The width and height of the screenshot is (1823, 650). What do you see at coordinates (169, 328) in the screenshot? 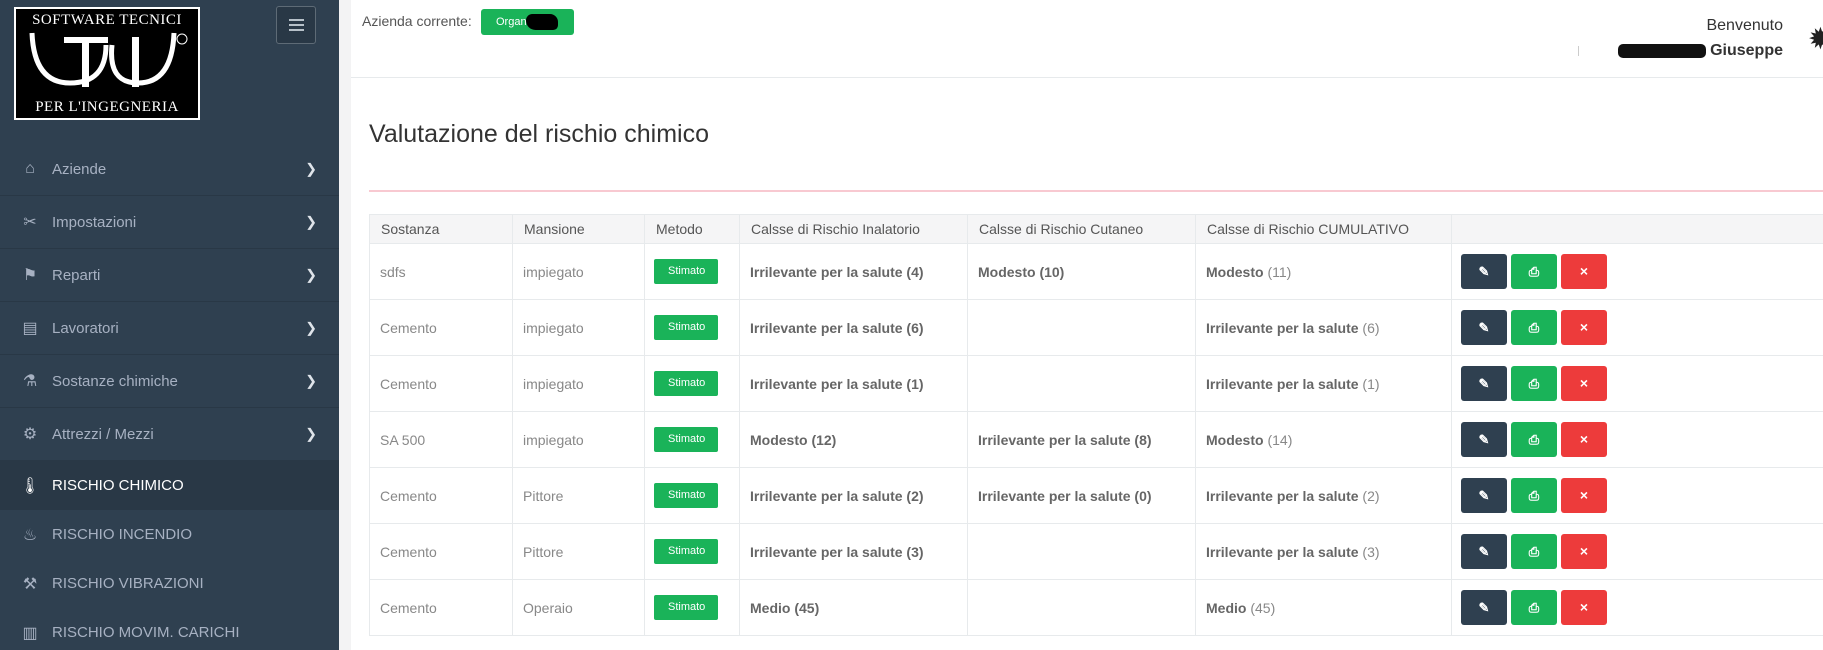
I see `sidebar-item-lavoratori: ▤ Lavoratori ❯` at bounding box center [169, 328].